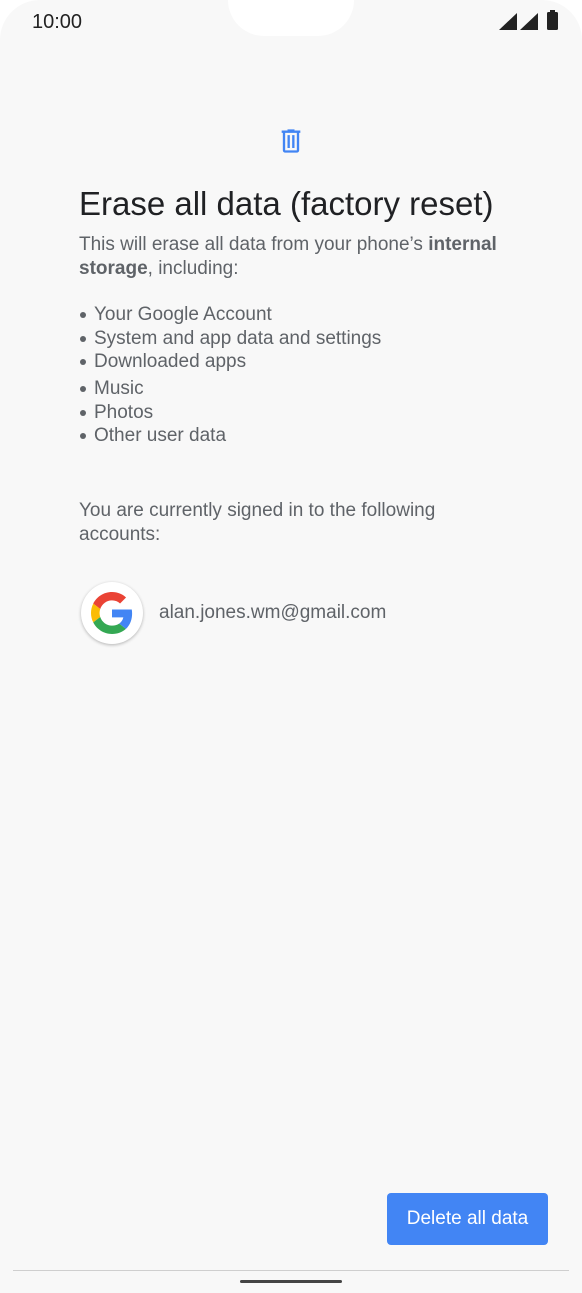 This screenshot has width=582, height=1293. I want to click on status-bar: 10:00, so click(291, 23).